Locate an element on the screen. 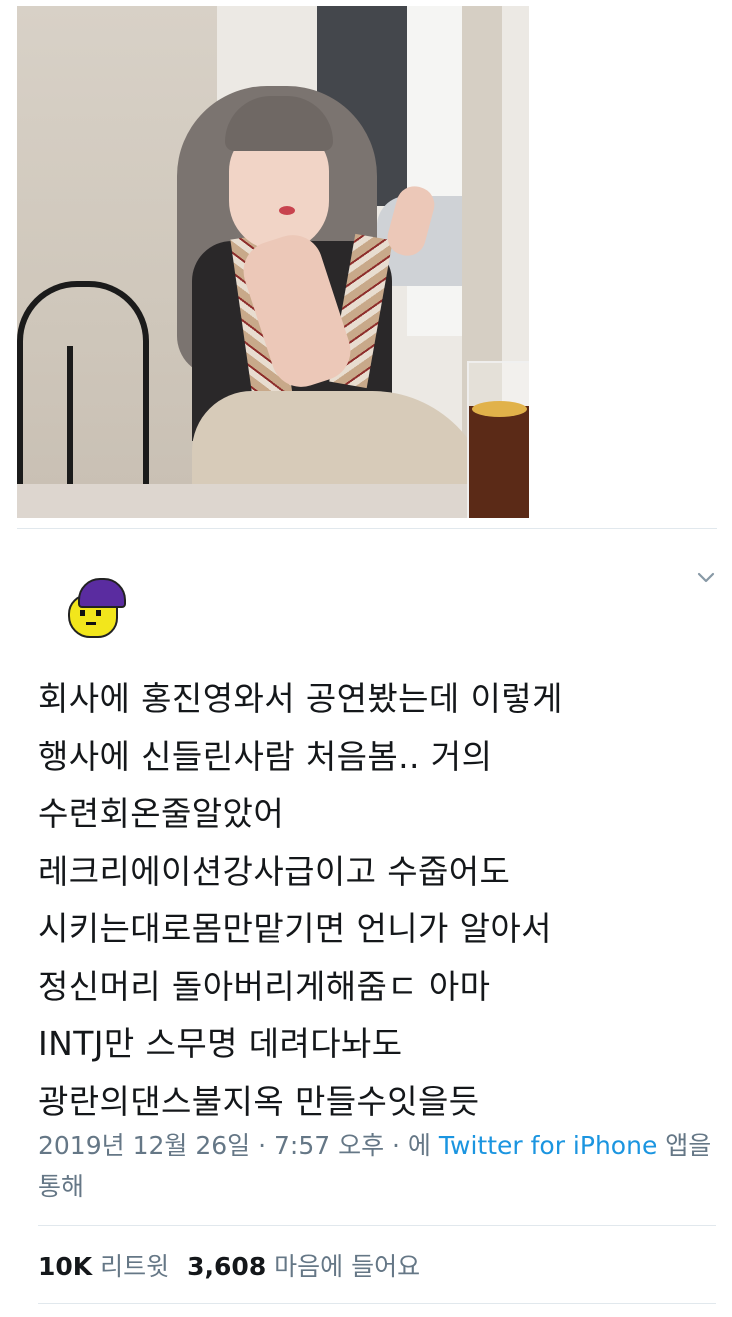 The image size is (732, 1317). via-prefix: 에 is located at coordinates (423, 1145).